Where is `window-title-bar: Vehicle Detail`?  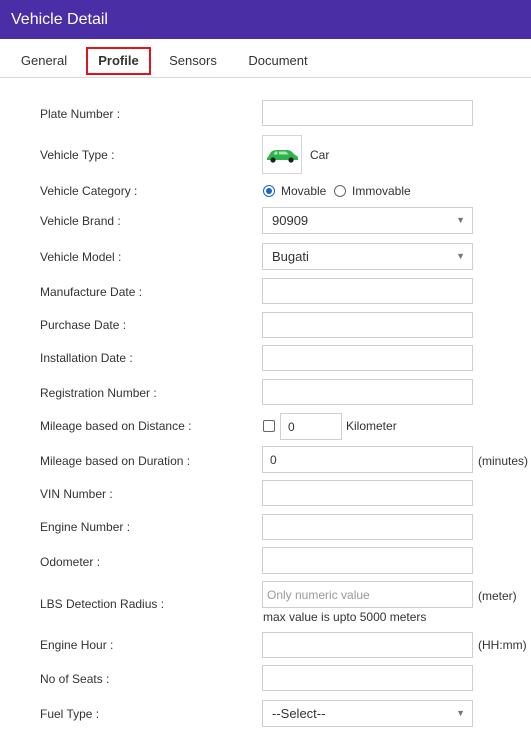 window-title-bar: Vehicle Detail is located at coordinates (265, 19).